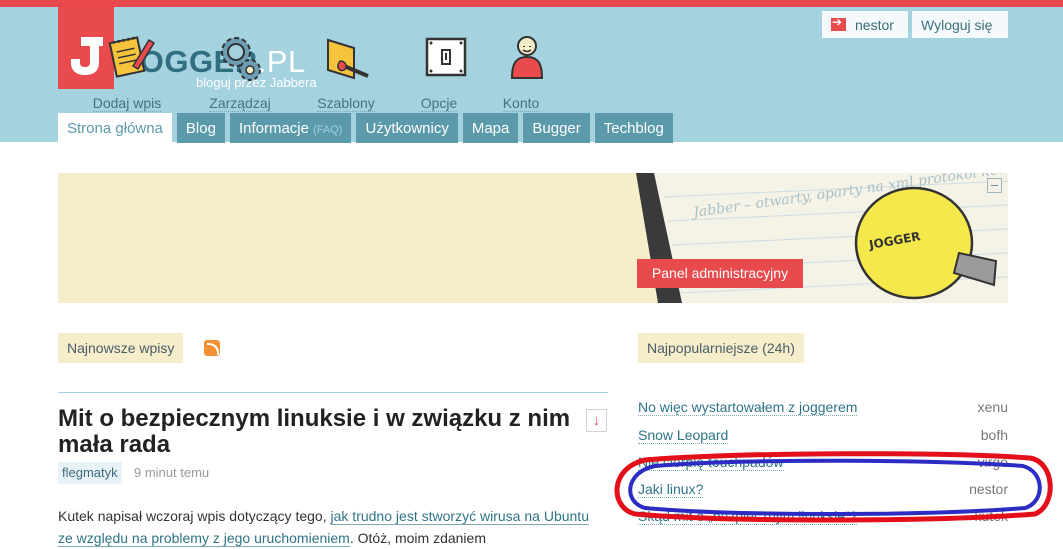 The height and width of the screenshot is (549, 1063). What do you see at coordinates (333, 392) in the screenshot?
I see `post-divider` at bounding box center [333, 392].